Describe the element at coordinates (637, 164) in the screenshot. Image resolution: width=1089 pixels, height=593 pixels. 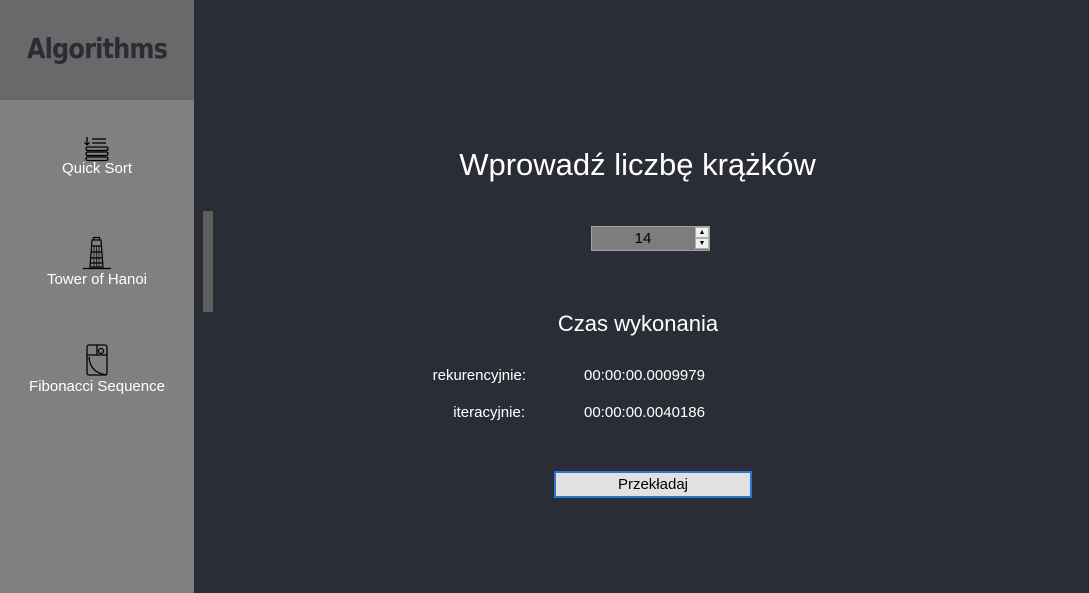
I see `page-title: Wprowadź liczbę krążków` at that location.